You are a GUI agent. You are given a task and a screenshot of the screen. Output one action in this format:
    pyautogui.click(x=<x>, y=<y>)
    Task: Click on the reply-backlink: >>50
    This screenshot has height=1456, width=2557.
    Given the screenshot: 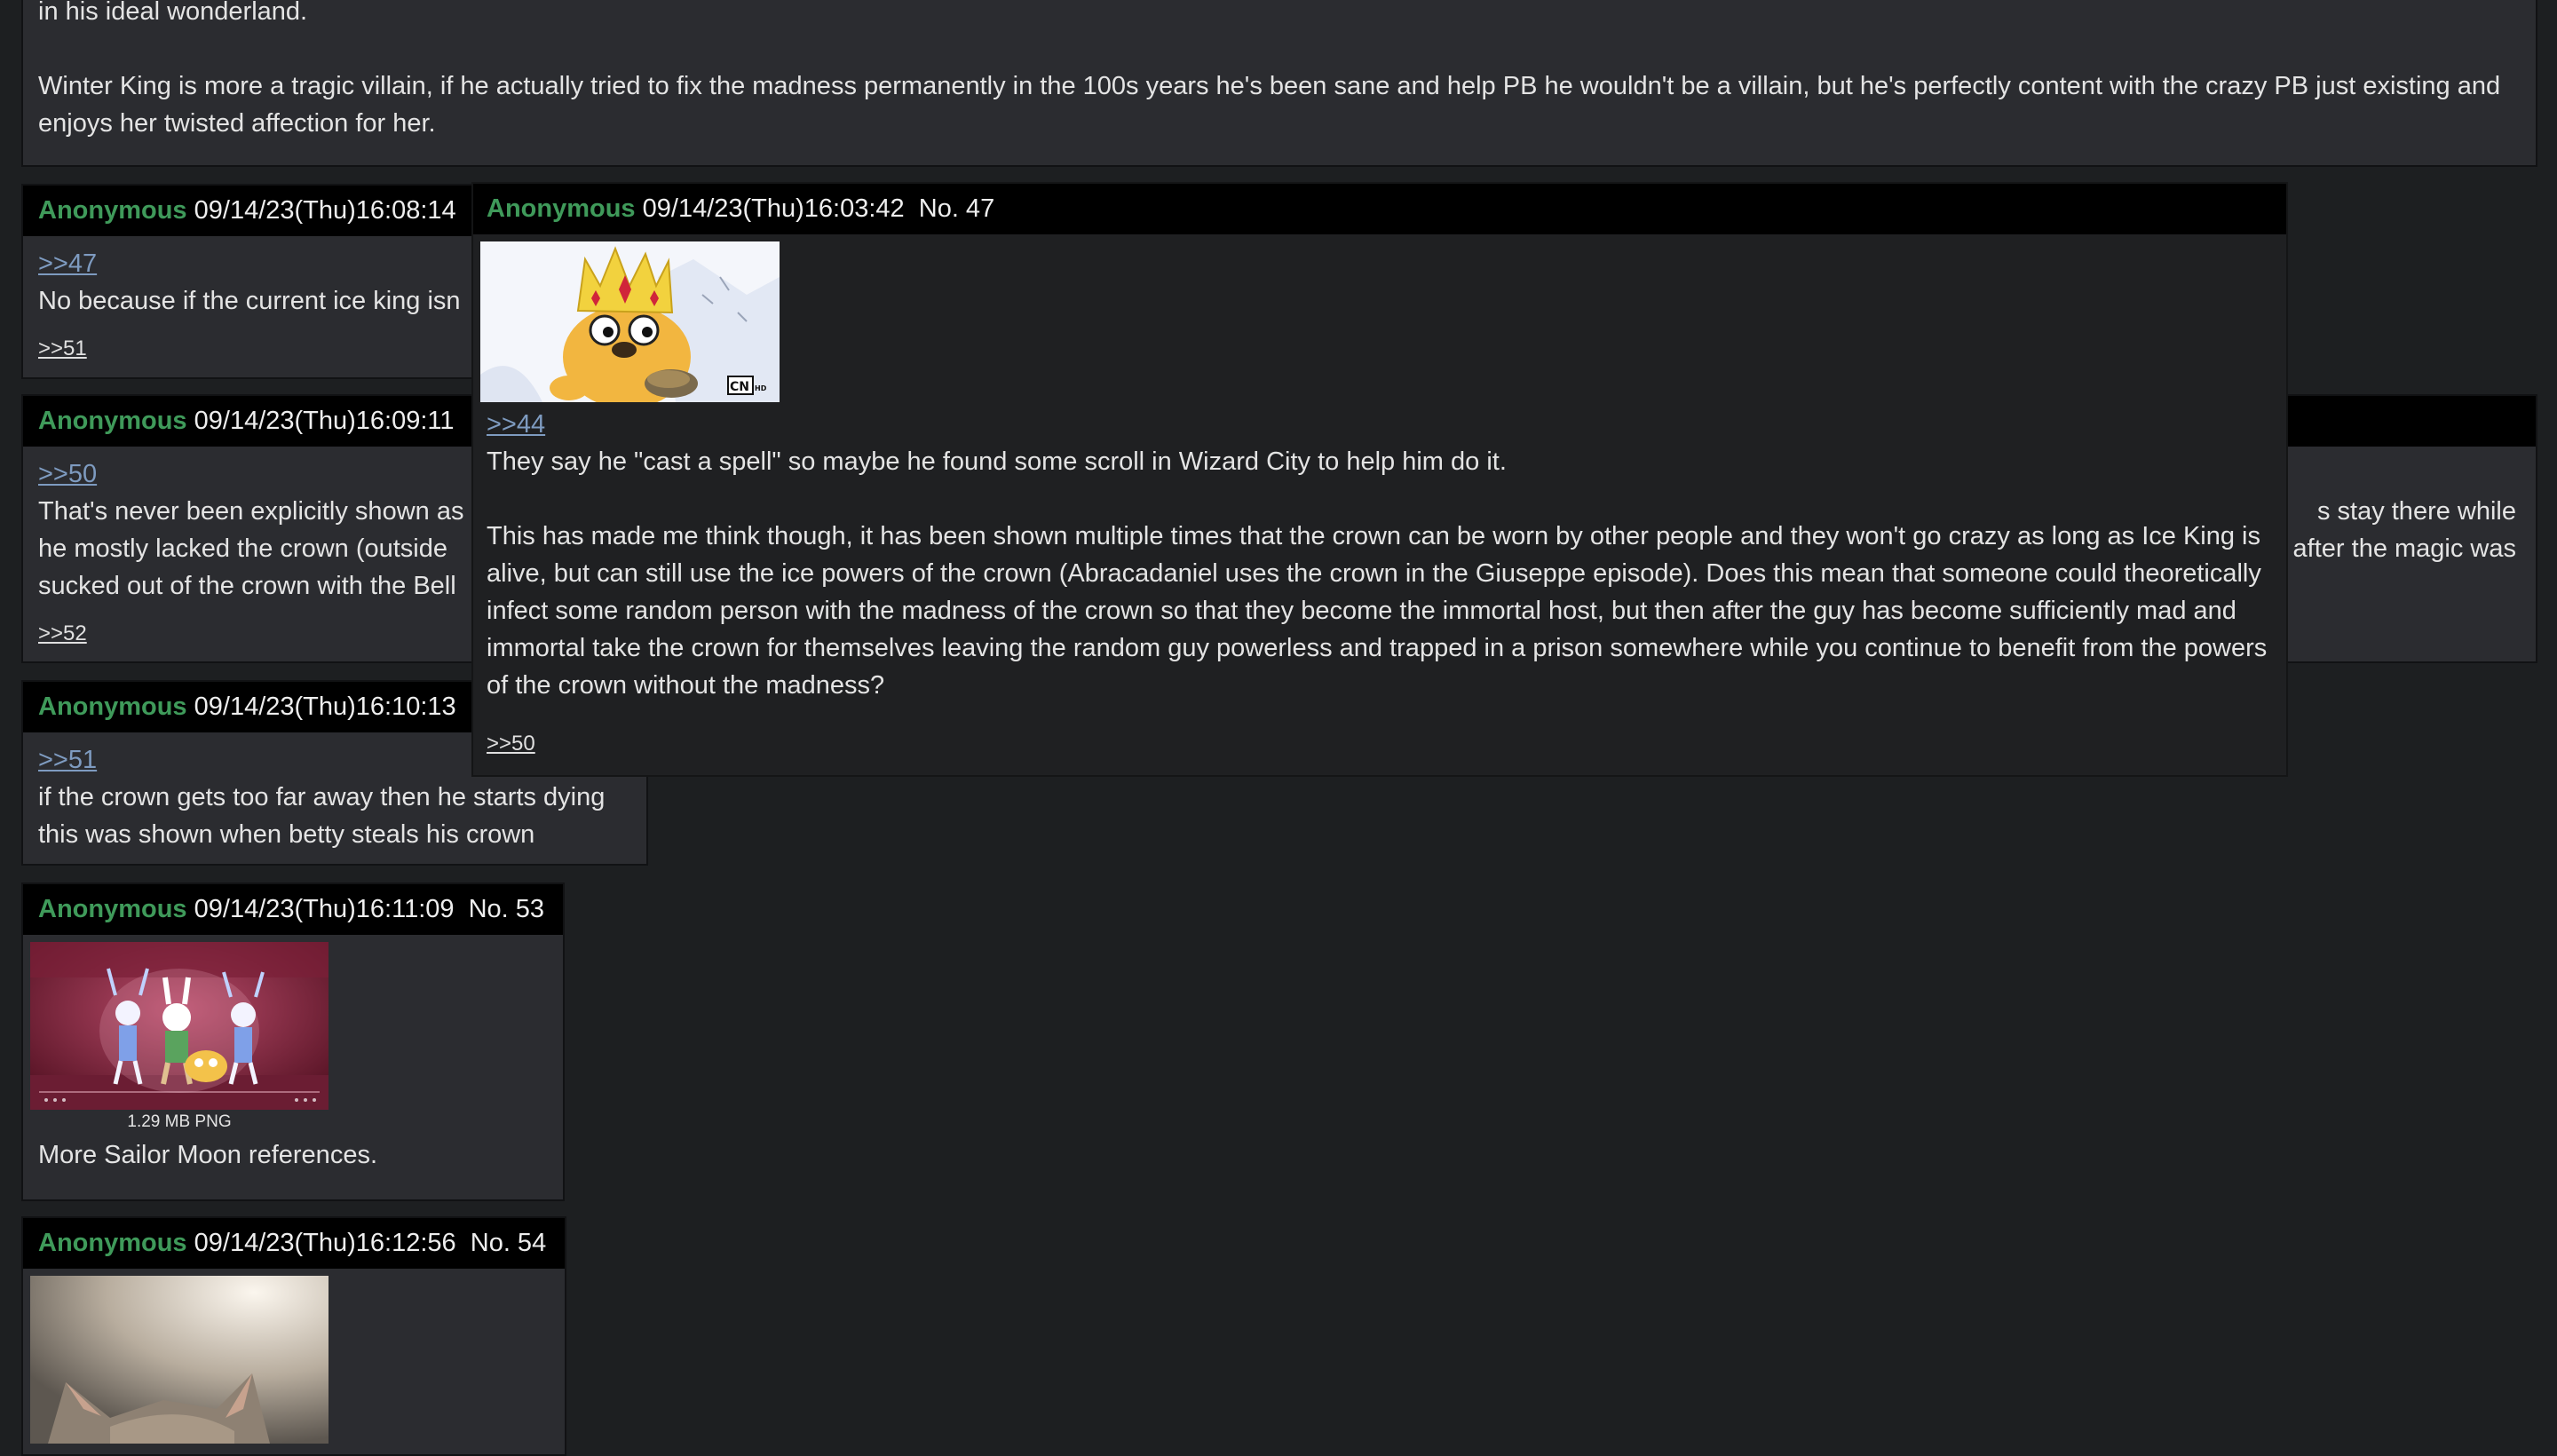 What is the action you would take?
    pyautogui.click(x=1380, y=744)
    